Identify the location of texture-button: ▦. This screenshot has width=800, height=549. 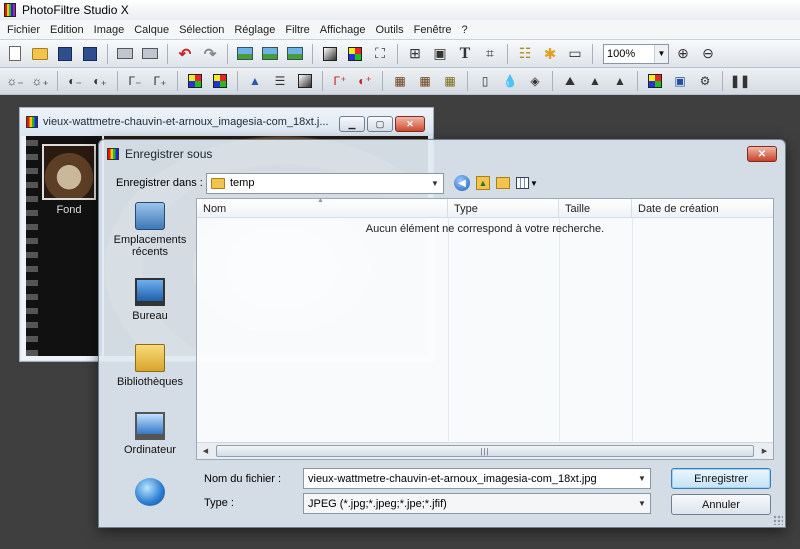
(450, 81).